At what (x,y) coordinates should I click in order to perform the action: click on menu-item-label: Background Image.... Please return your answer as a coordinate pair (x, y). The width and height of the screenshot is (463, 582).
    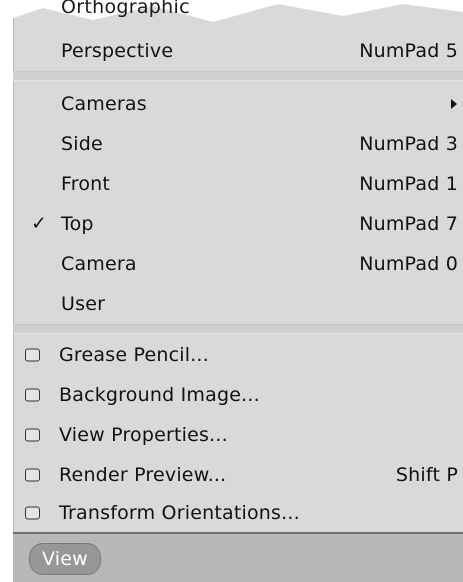
    Looking at the image, I should click on (159, 395).